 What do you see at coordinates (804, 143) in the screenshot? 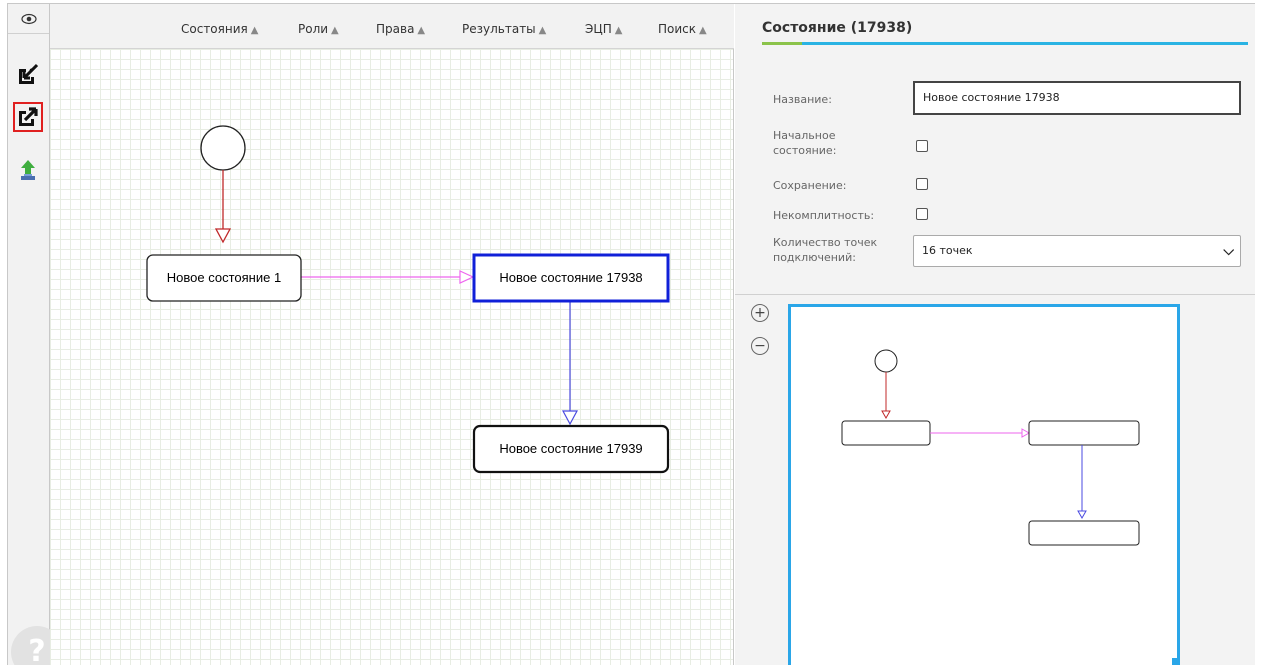
I see `initial-state-label: Начальное состояние:` at bounding box center [804, 143].